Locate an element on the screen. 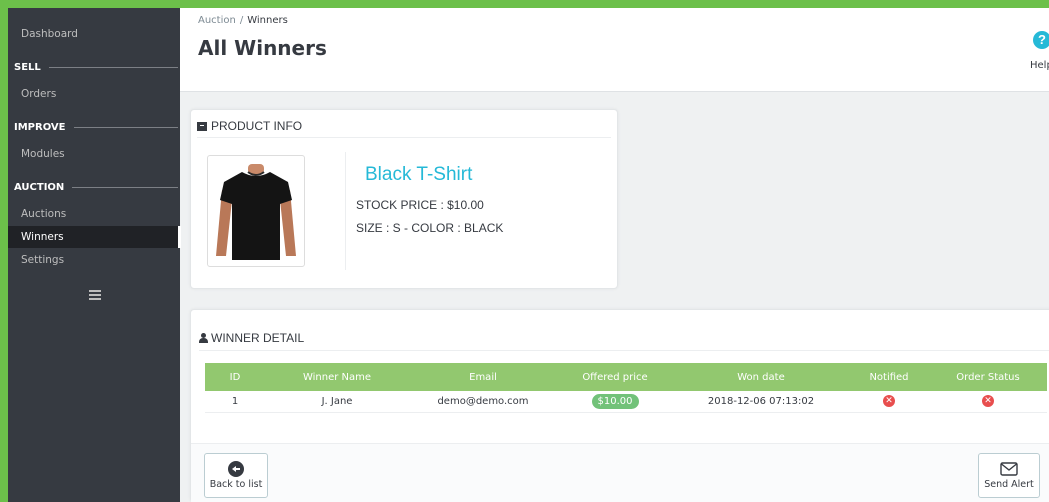  column-header-email: Email is located at coordinates (483, 377).